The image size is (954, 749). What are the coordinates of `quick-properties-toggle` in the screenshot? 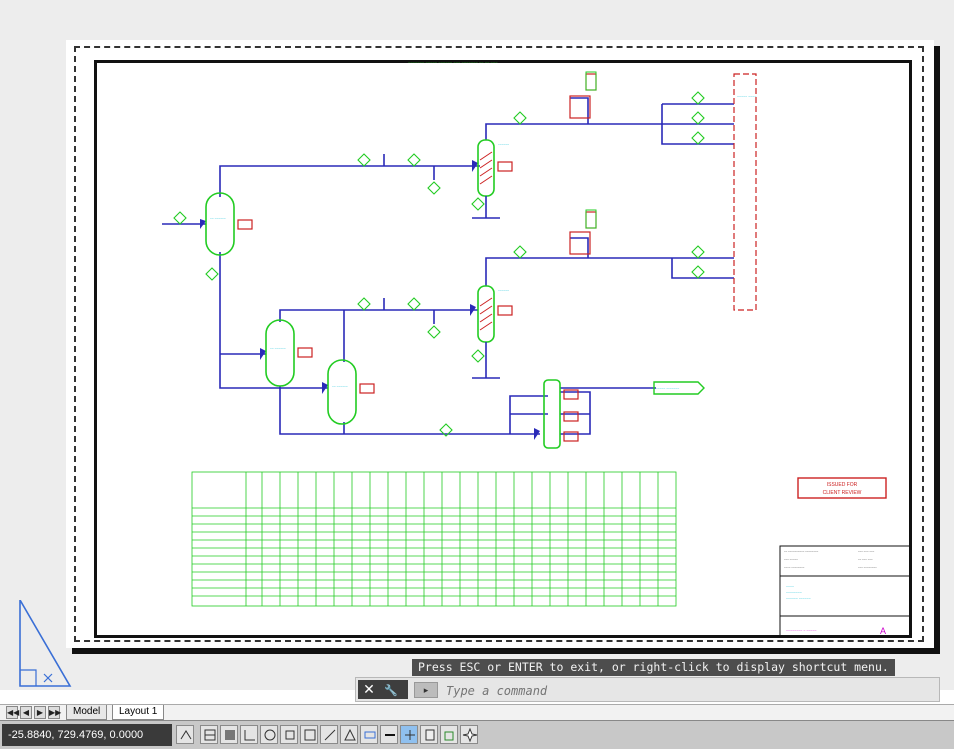 It's located at (429, 734).